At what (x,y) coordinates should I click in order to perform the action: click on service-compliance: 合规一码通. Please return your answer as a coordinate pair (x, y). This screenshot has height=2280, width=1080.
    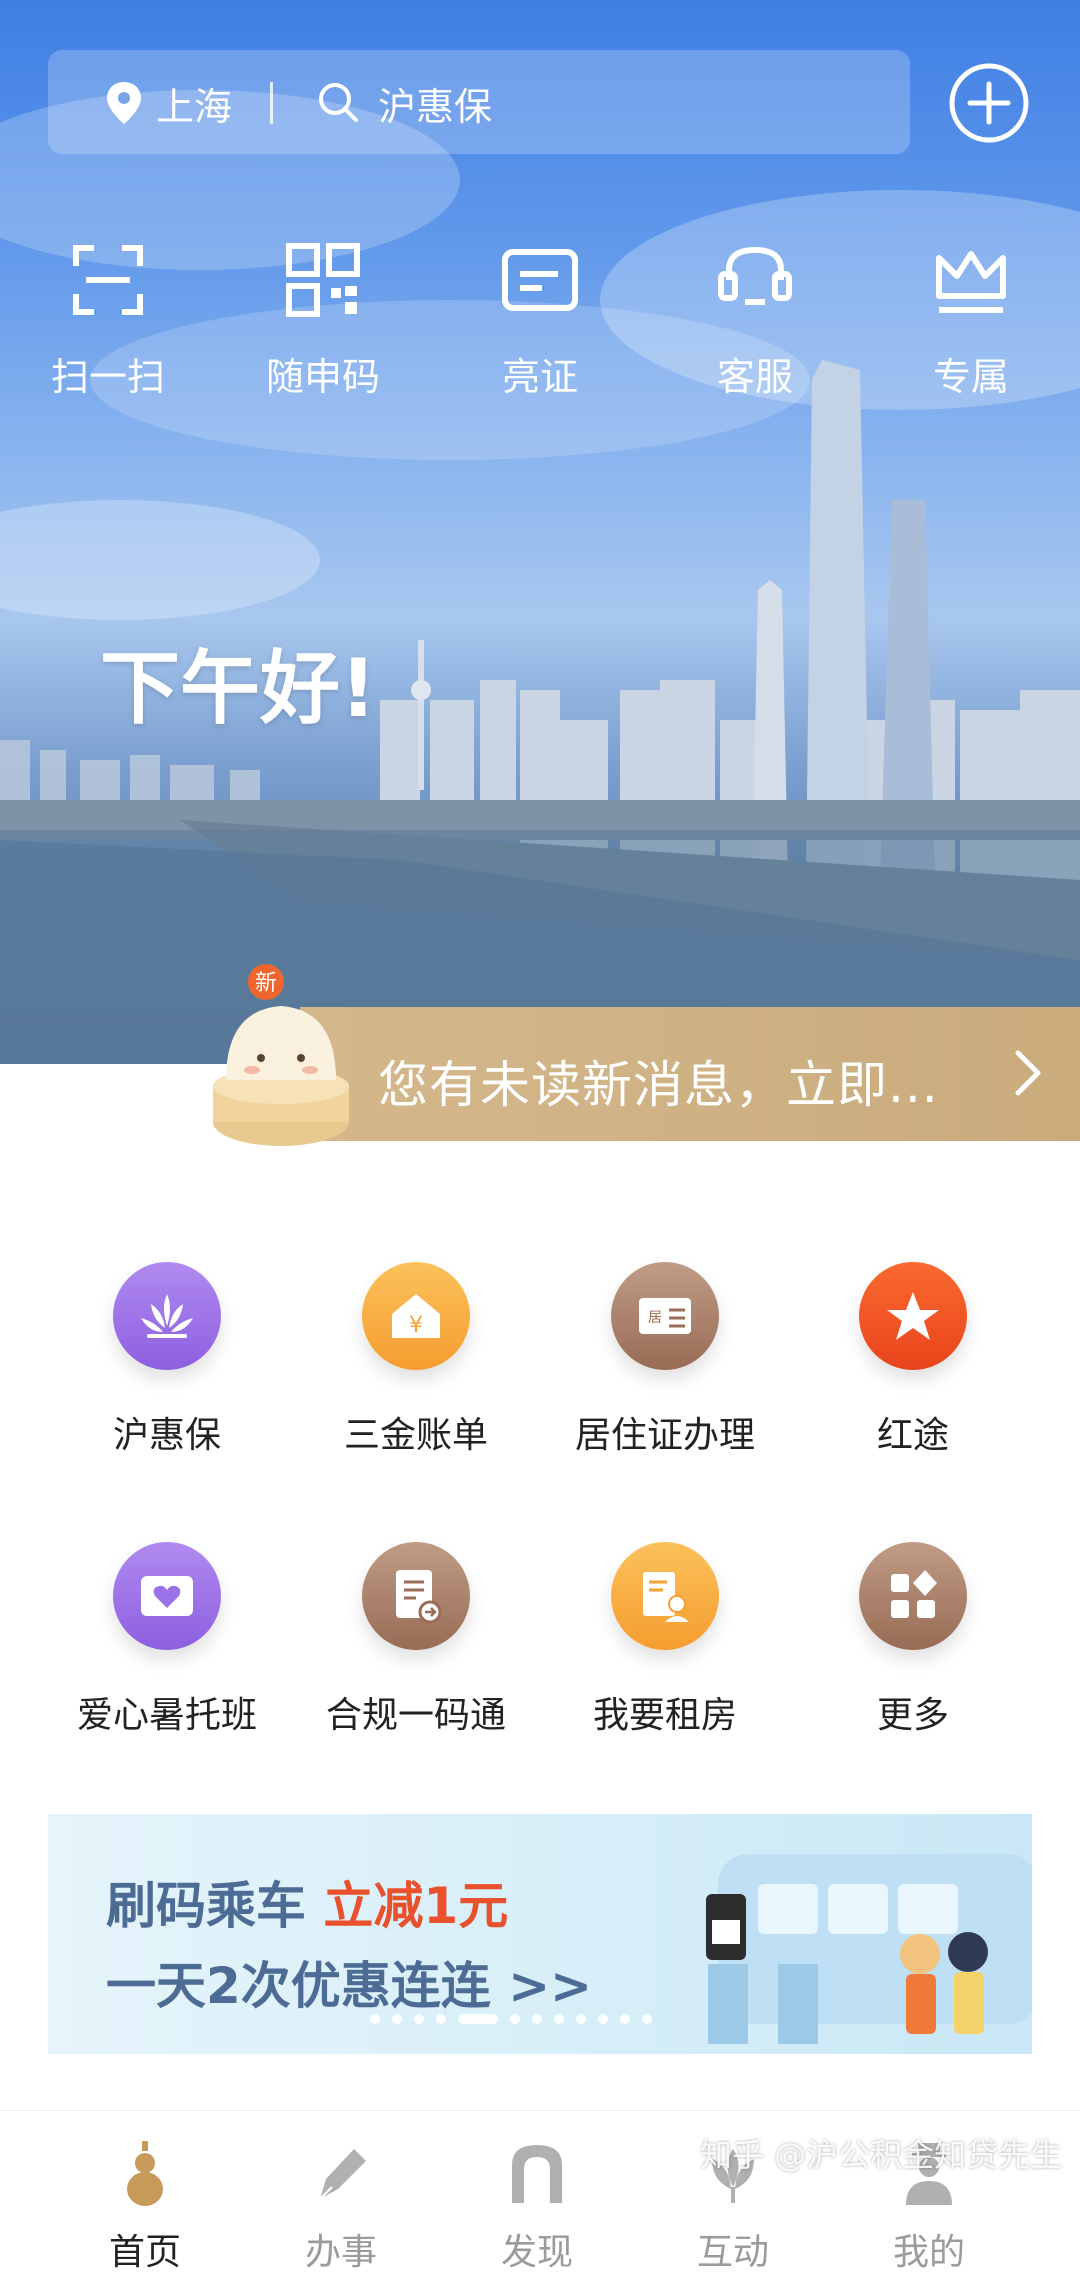
    Looking at the image, I should click on (416, 1640).